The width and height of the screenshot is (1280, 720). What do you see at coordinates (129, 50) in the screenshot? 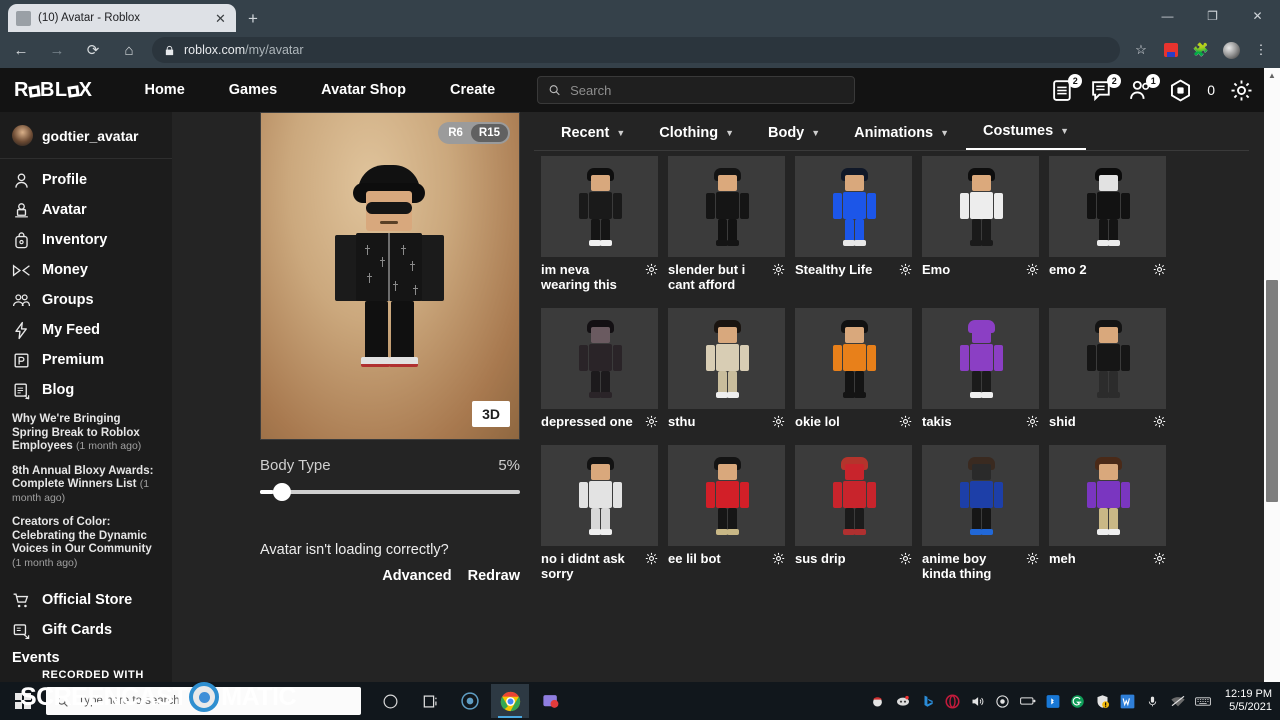
I see `home-icon: ⌂` at bounding box center [129, 50].